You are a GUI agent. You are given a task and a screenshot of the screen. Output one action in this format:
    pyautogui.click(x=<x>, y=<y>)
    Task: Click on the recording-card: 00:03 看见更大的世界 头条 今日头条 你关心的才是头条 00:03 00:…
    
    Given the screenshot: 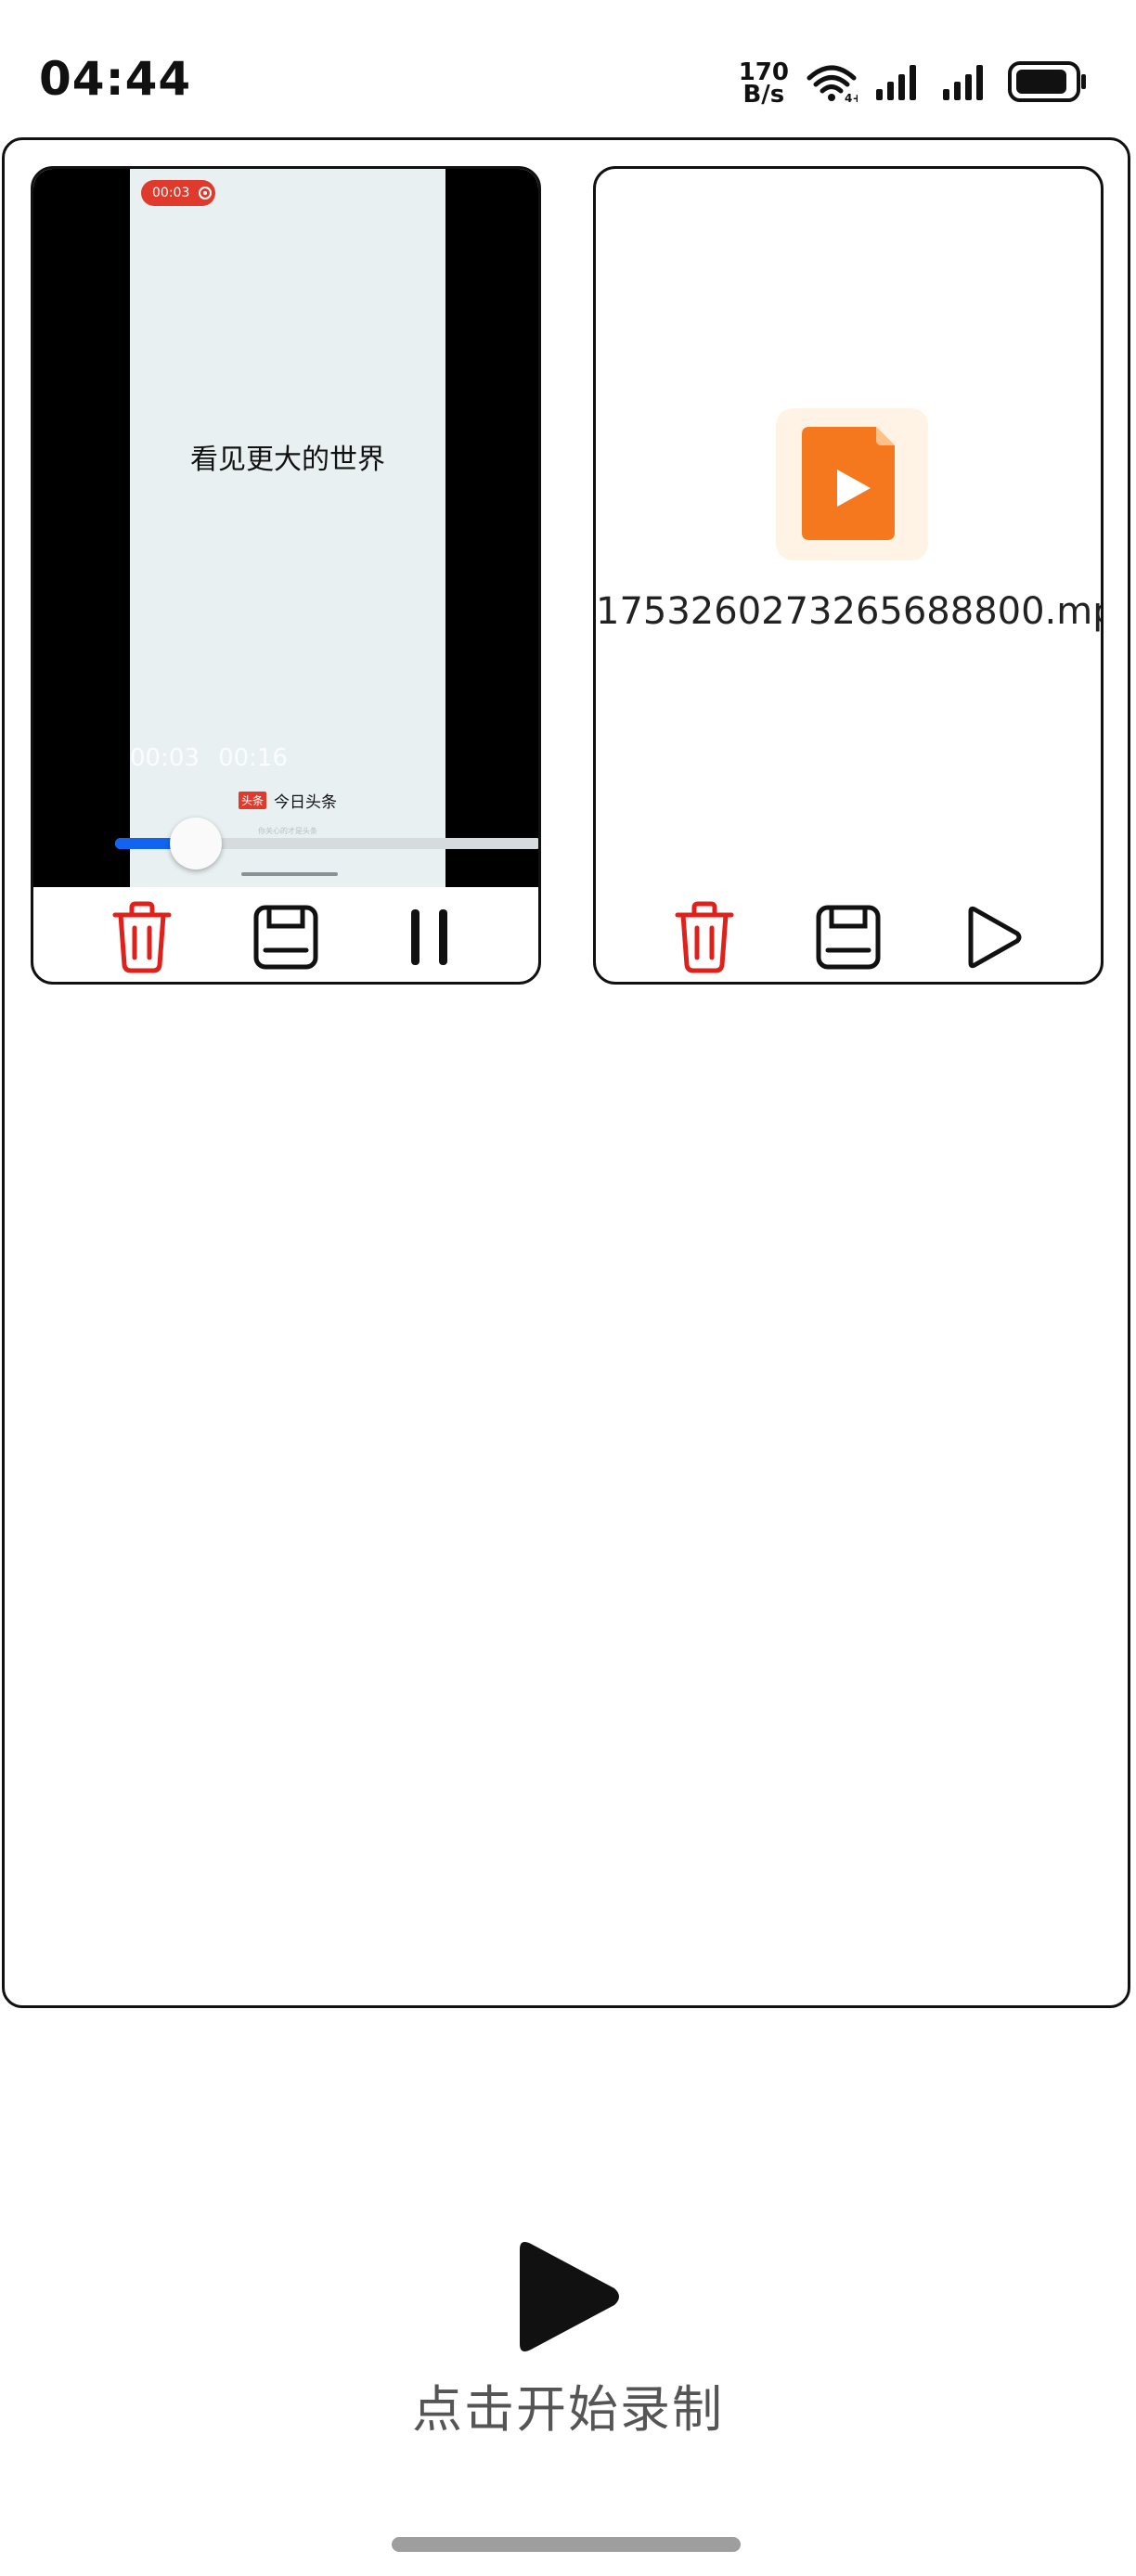 What is the action you would take?
    pyautogui.click(x=286, y=575)
    